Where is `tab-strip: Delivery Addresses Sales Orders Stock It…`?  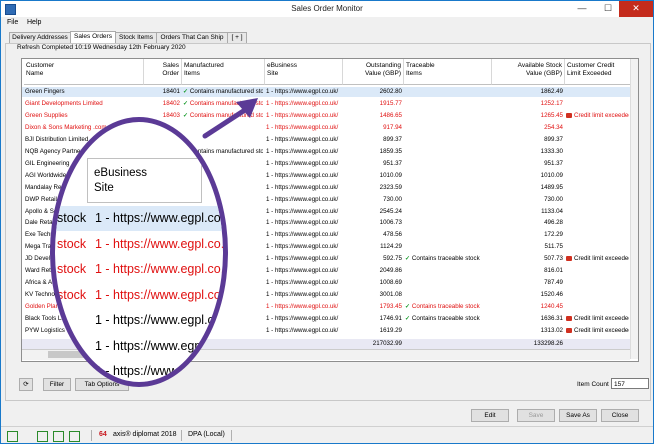
tab-strip: Delivery Addresses Sales Orders Stock It… is located at coordinates (327, 36).